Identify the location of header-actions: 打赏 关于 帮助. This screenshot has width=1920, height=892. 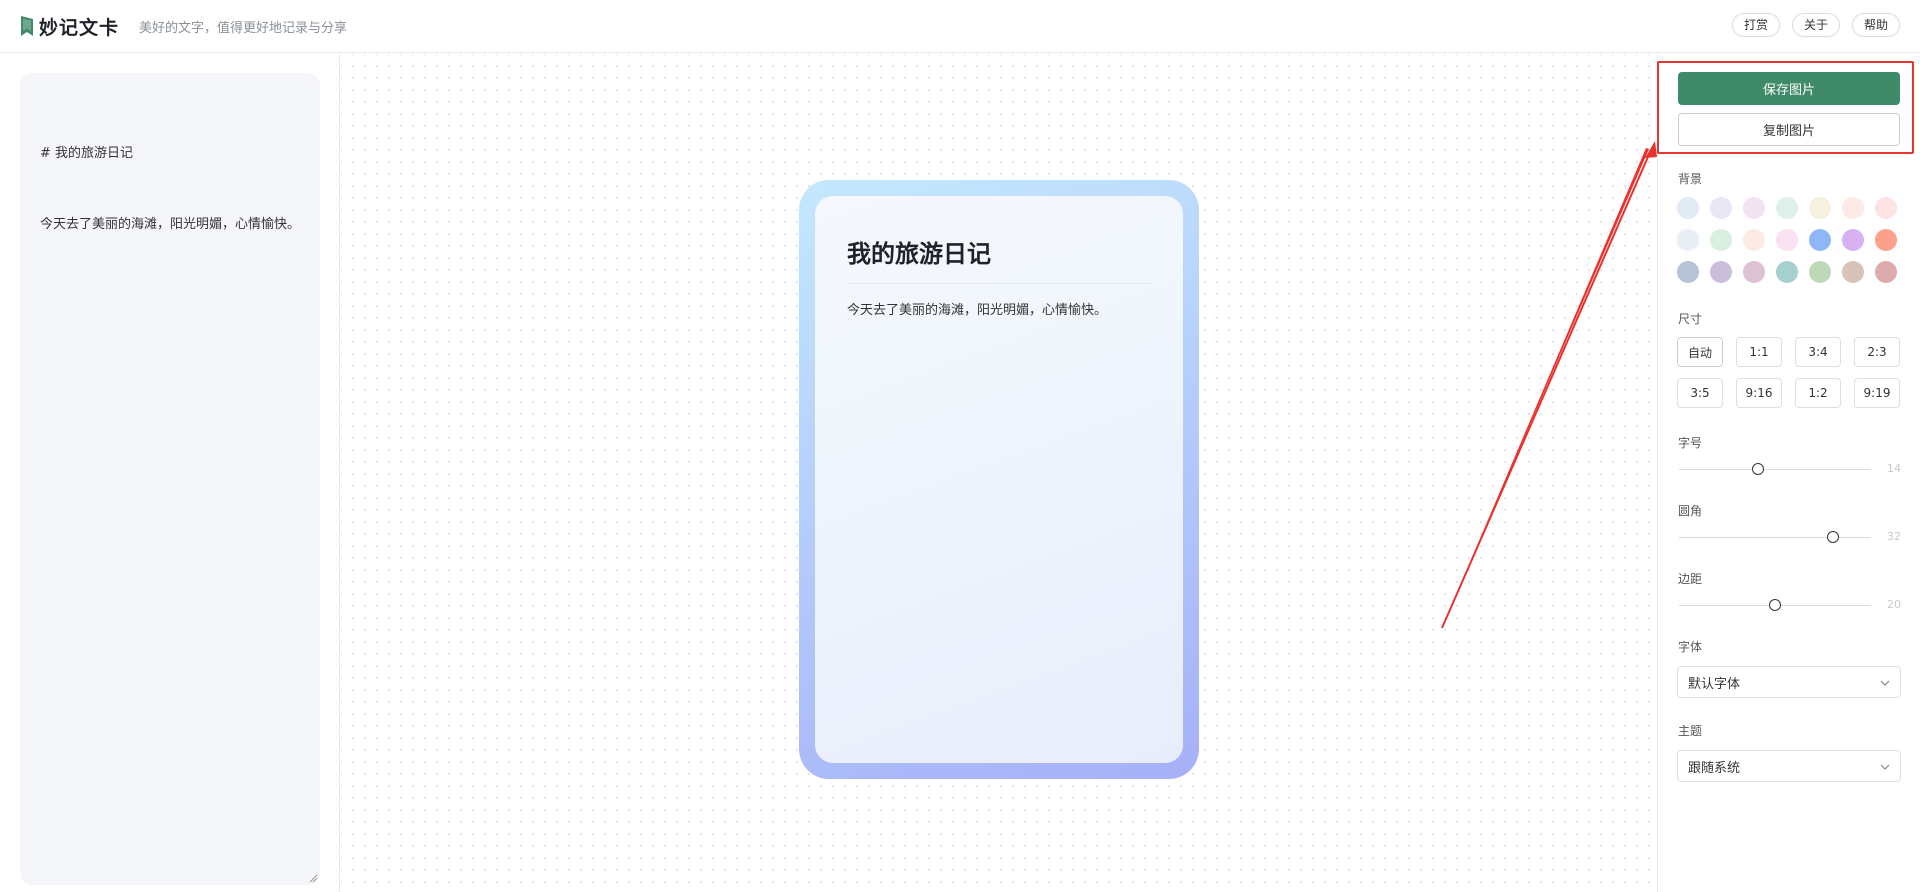
(1815, 25).